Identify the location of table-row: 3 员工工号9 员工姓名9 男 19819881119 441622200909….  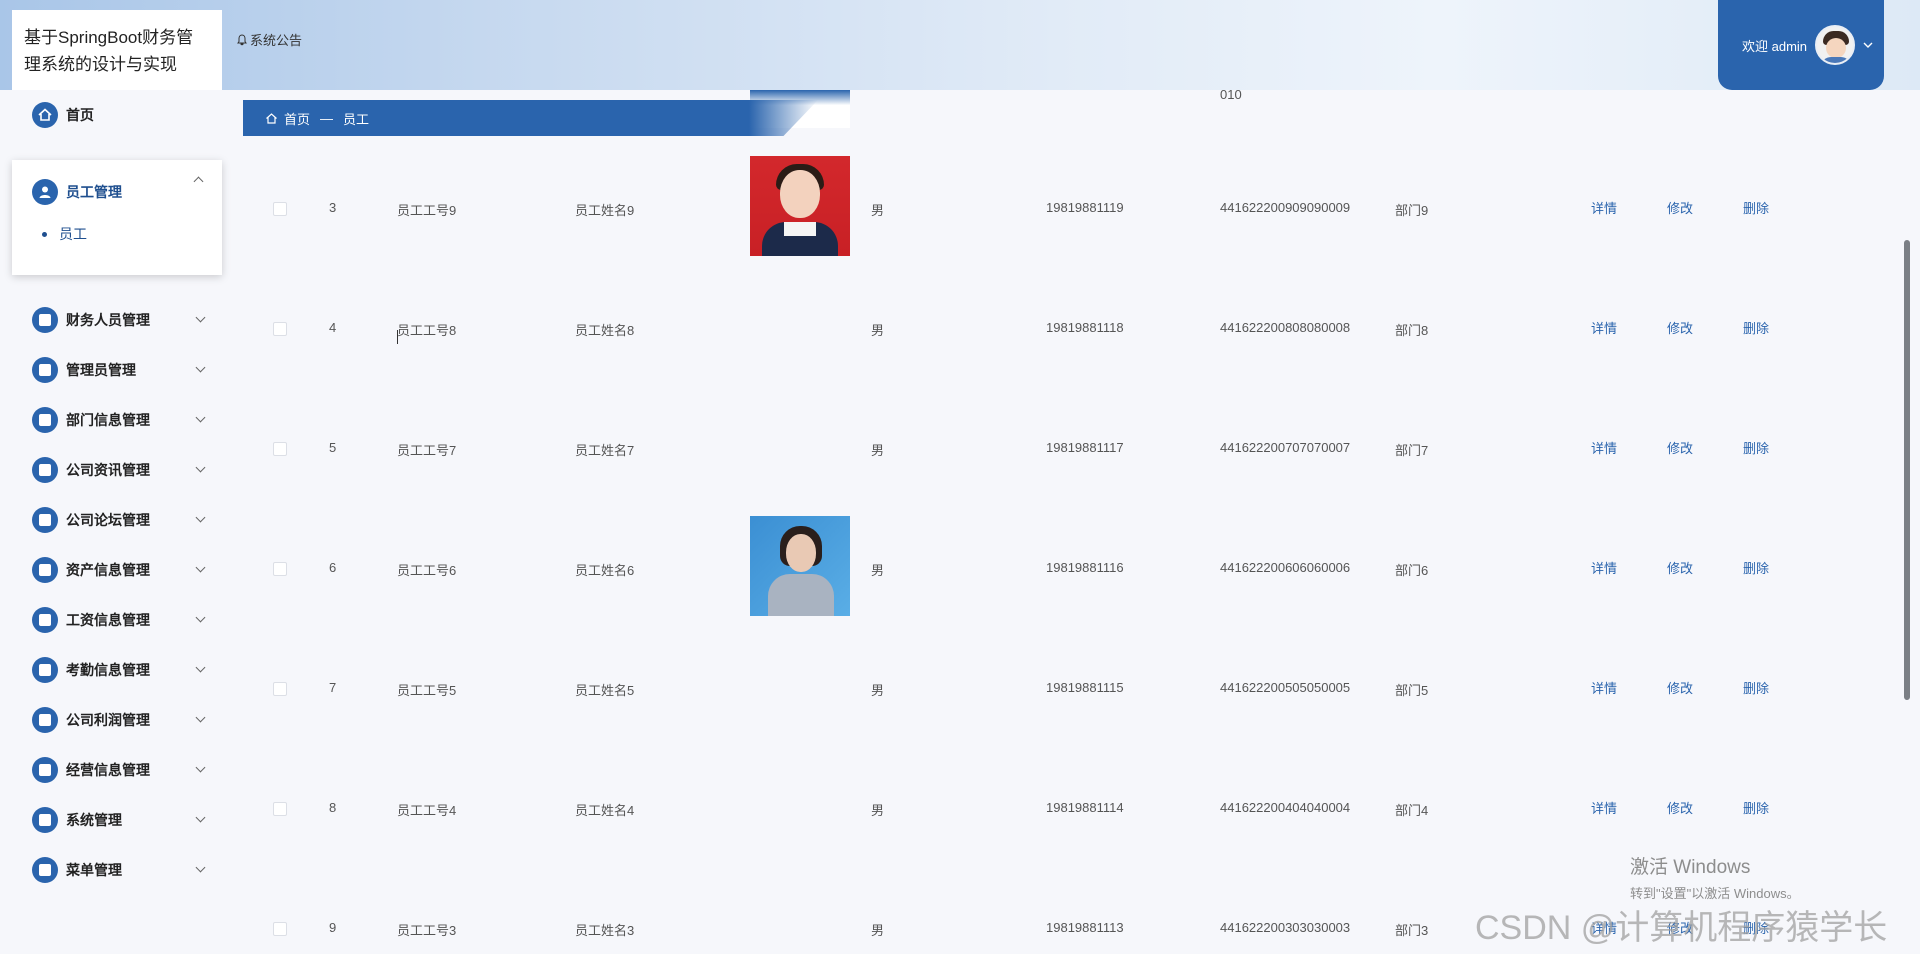
(1068, 208).